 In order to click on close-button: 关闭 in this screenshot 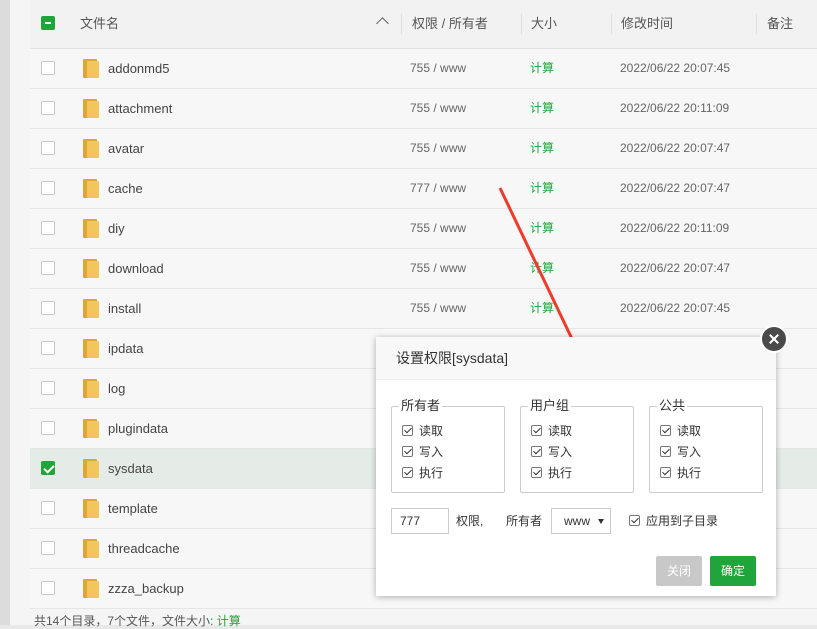, I will do `click(679, 571)`.